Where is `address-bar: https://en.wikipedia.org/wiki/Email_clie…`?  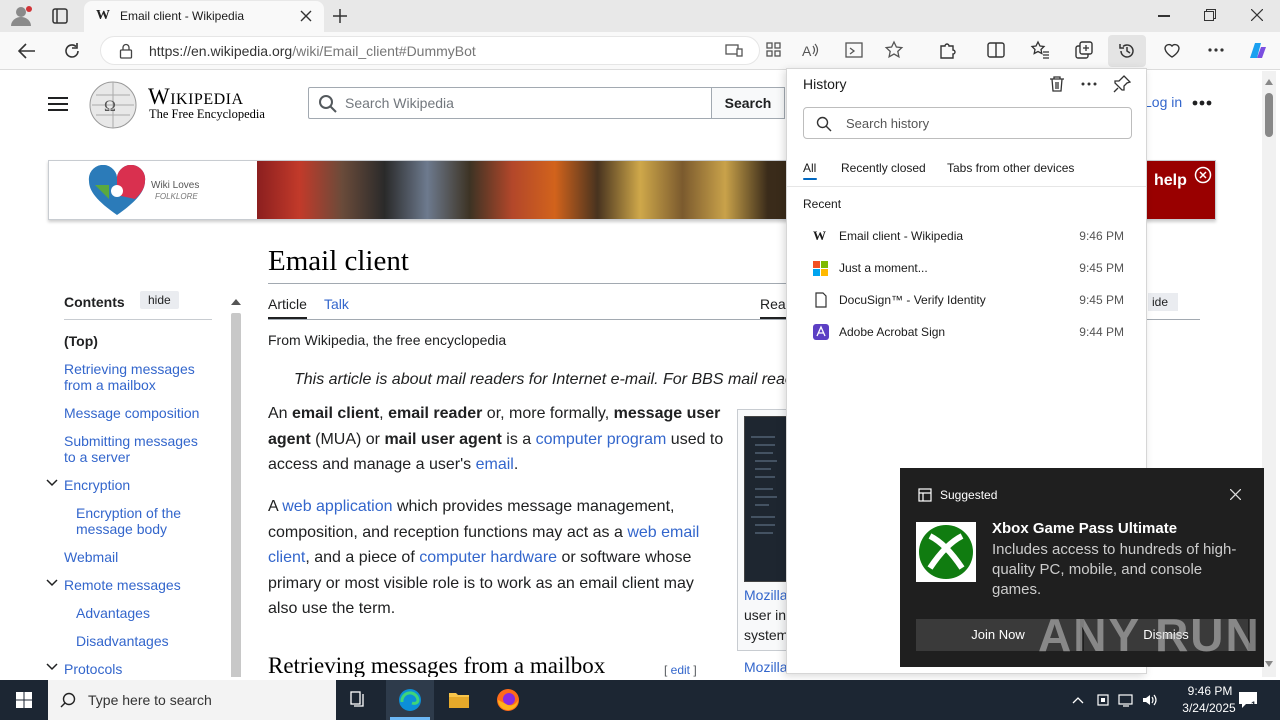
address-bar: https://en.wikipedia.org/wiki/Email_clie… is located at coordinates (430, 50).